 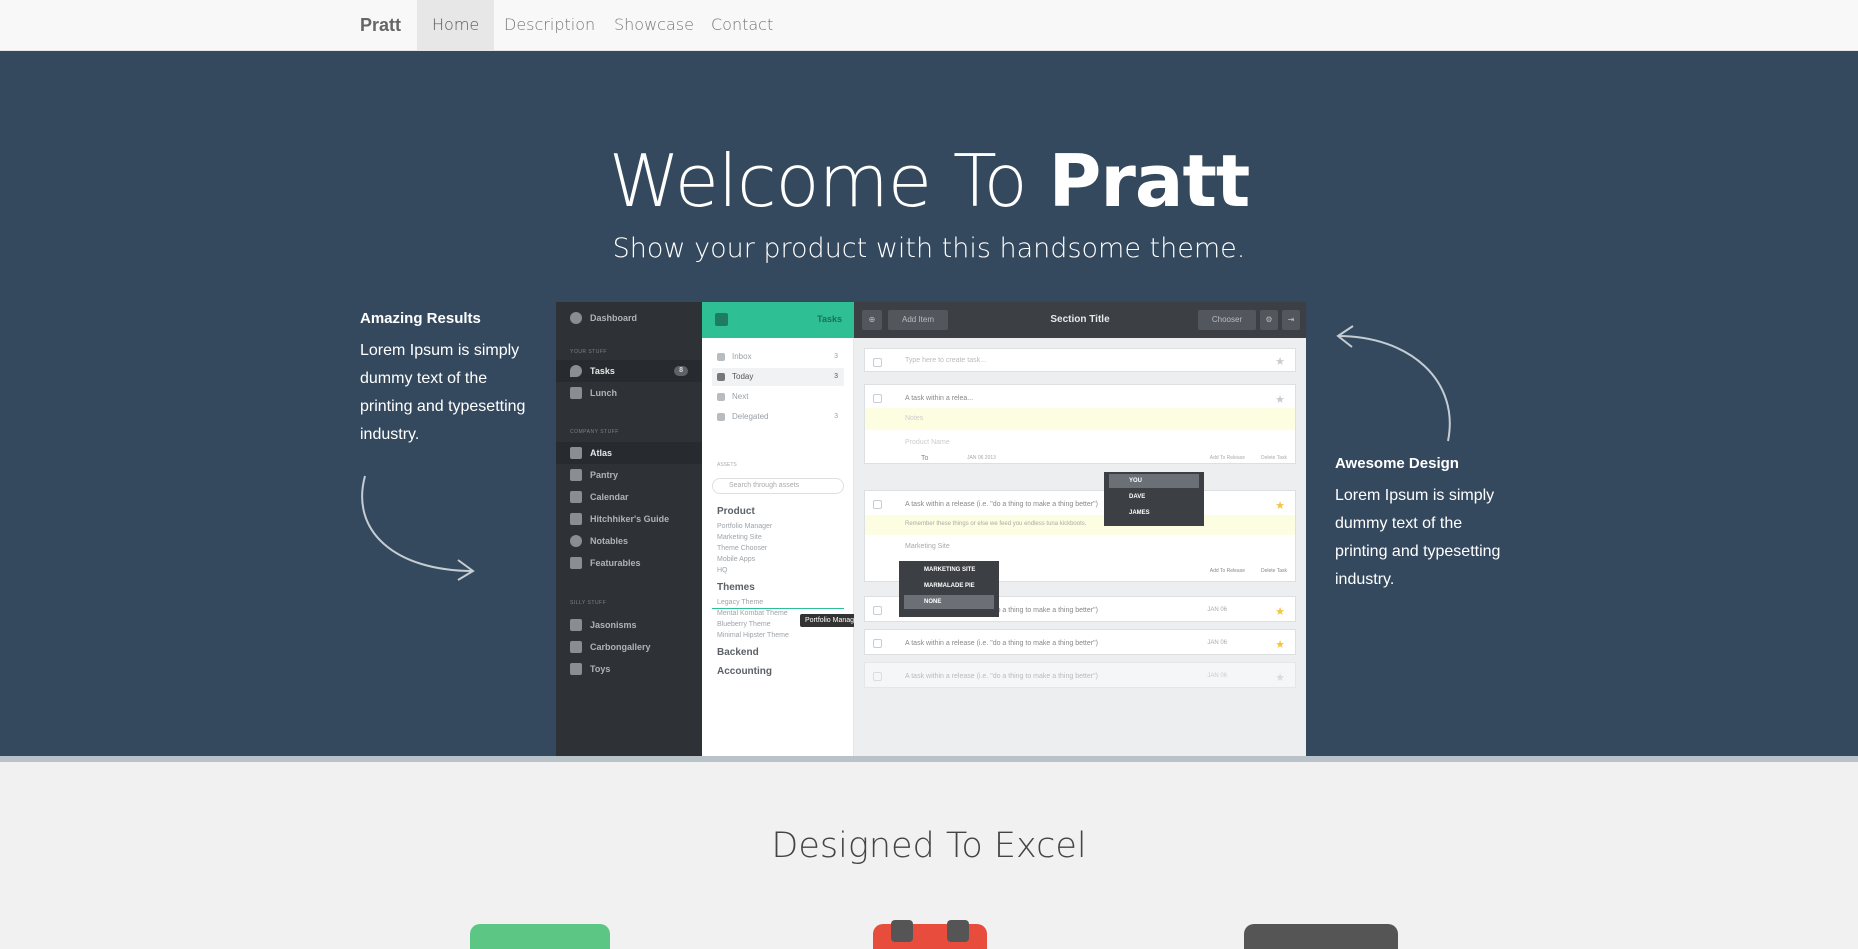 I want to click on sidebar-item-toys: Toys, so click(x=629, y=669).